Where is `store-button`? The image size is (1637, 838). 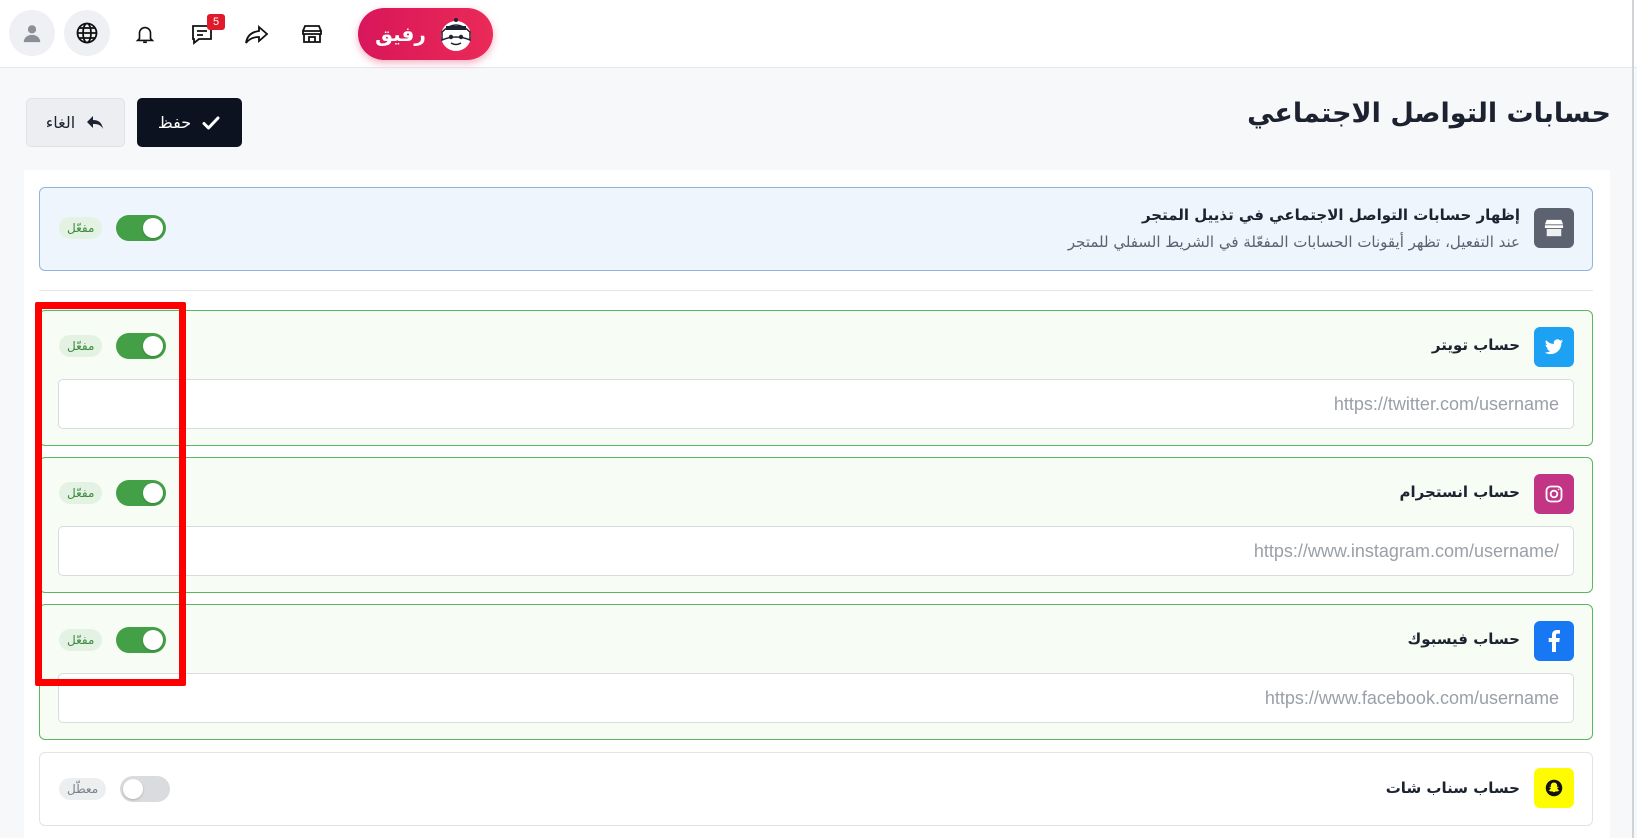
store-button is located at coordinates (312, 34).